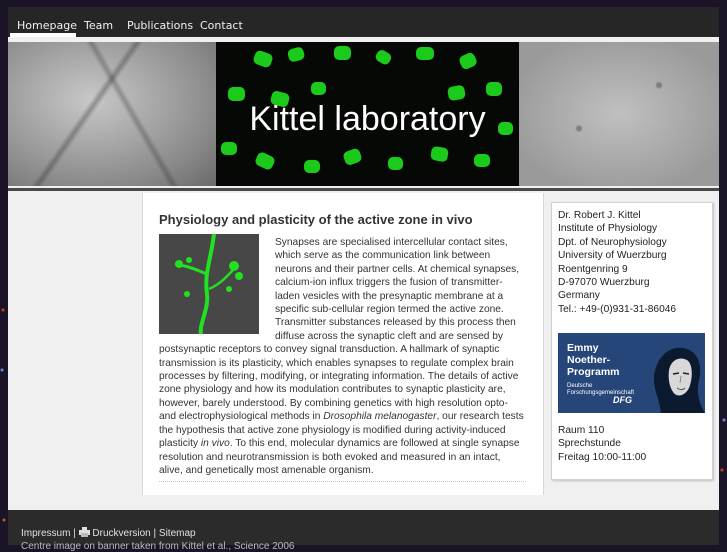 This screenshot has width=727, height=552. What do you see at coordinates (177, 533) in the screenshot?
I see `sitemap-link: Sitemap` at bounding box center [177, 533].